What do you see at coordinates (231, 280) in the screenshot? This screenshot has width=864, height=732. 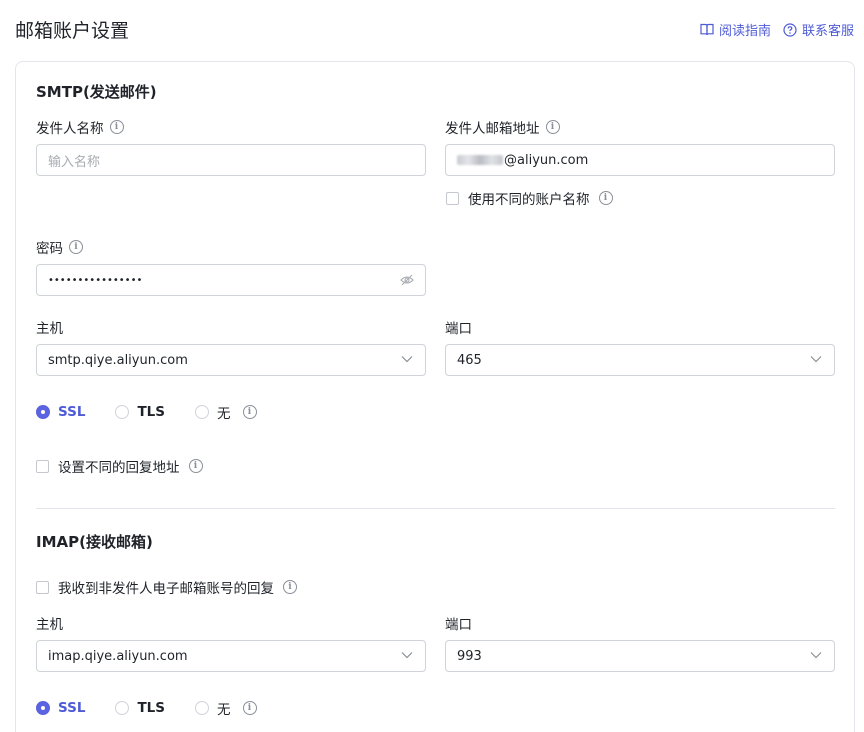 I see `password-input: ••••••••••••••••` at bounding box center [231, 280].